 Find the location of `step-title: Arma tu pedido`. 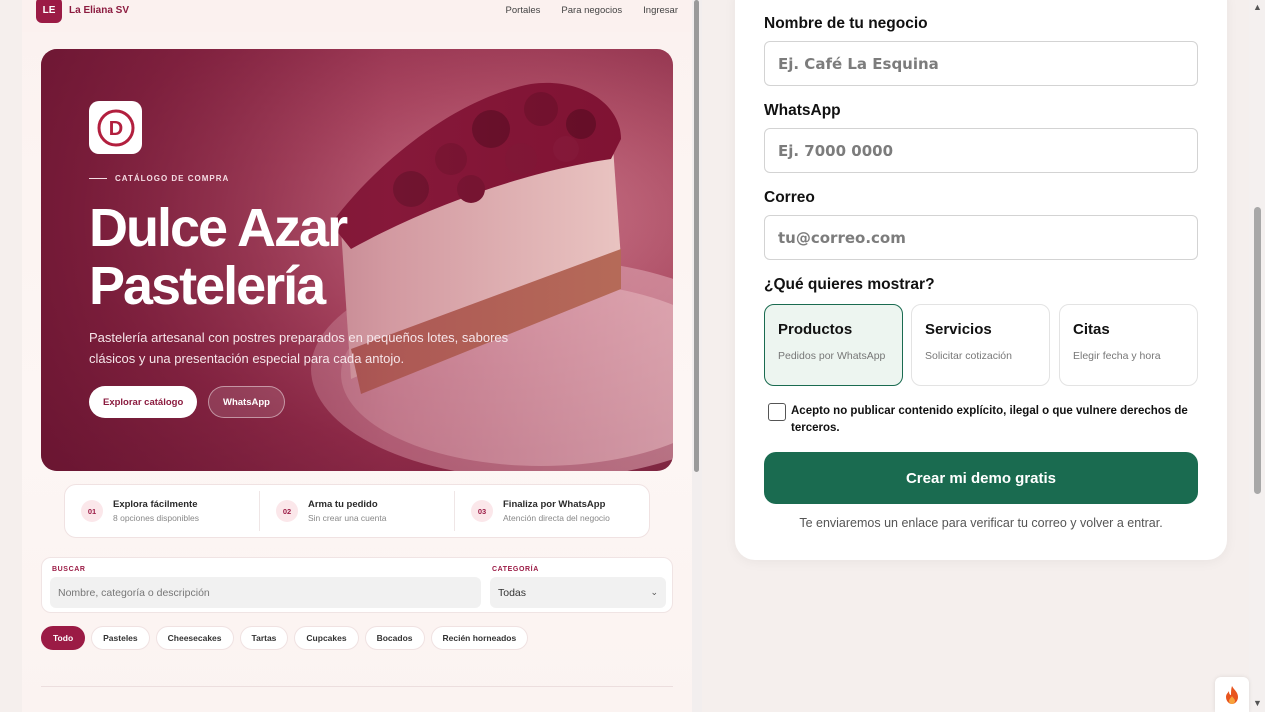

step-title: Arma tu pedido is located at coordinates (343, 504).